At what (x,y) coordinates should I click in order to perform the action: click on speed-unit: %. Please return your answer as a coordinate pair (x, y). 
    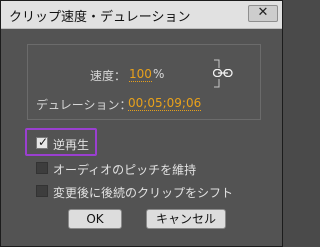
    Looking at the image, I should click on (159, 74).